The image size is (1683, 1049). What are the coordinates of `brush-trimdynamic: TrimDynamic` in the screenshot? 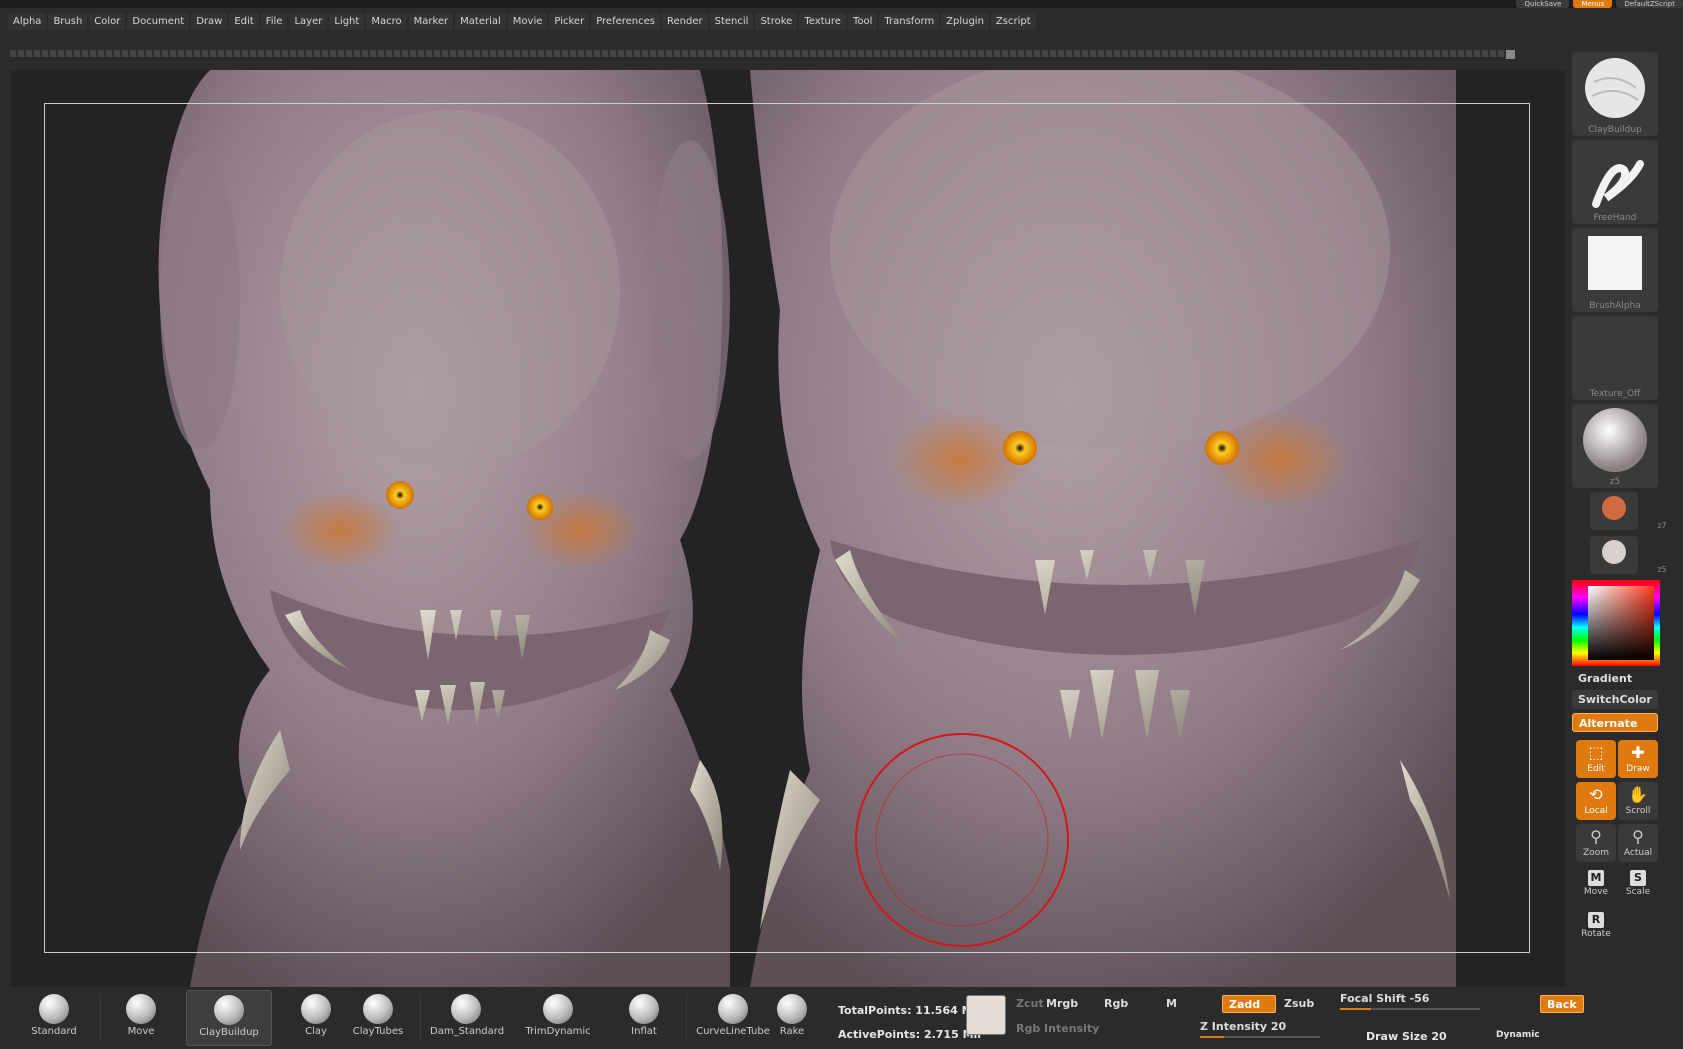 It's located at (558, 1018).